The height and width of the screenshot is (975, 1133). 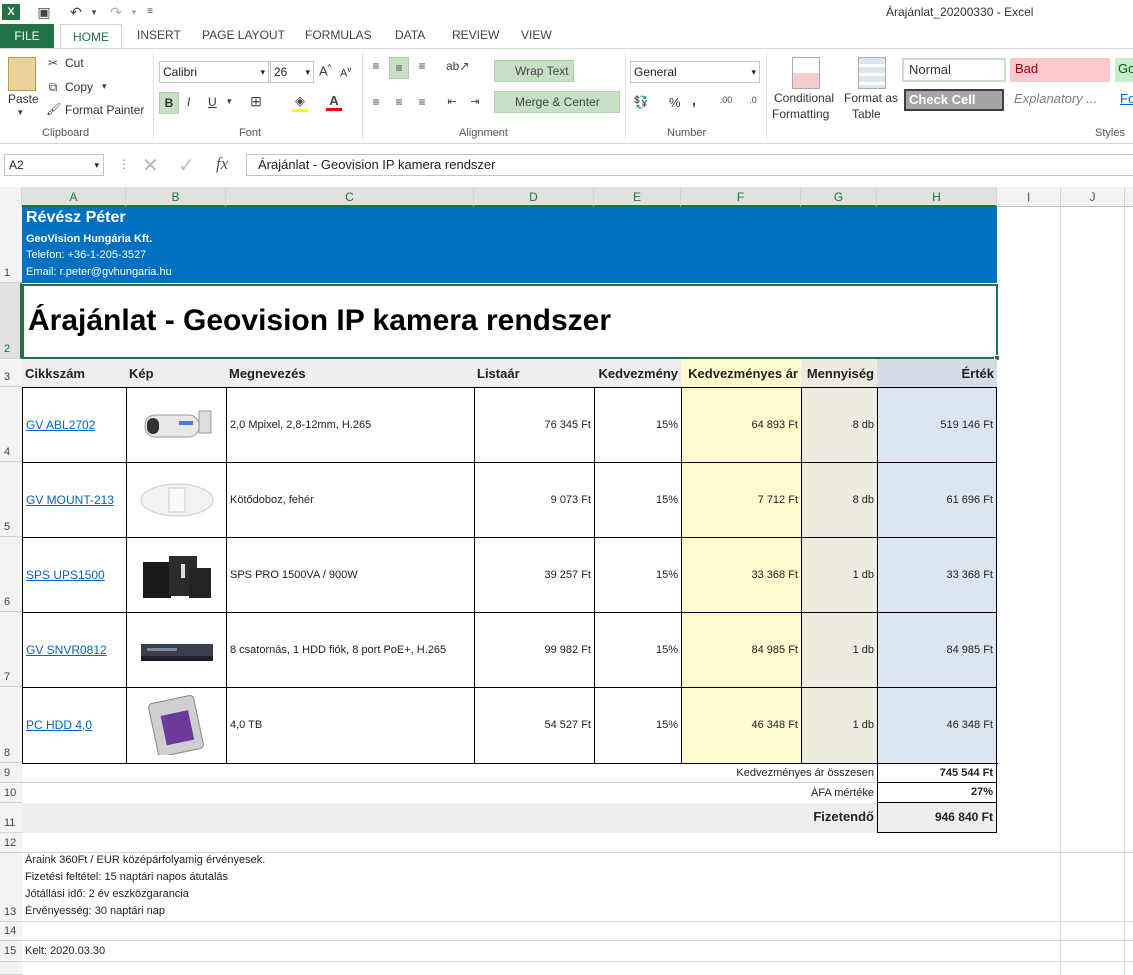 What do you see at coordinates (637, 197) in the screenshot?
I see `column-header-e: E` at bounding box center [637, 197].